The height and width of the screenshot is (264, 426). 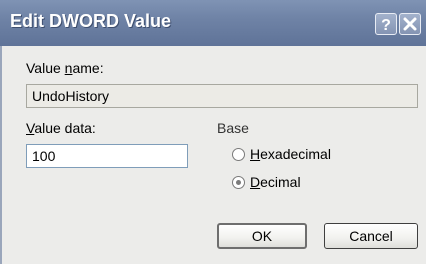 What do you see at coordinates (61, 128) in the screenshot?
I see `value-data-label: Value data:` at bounding box center [61, 128].